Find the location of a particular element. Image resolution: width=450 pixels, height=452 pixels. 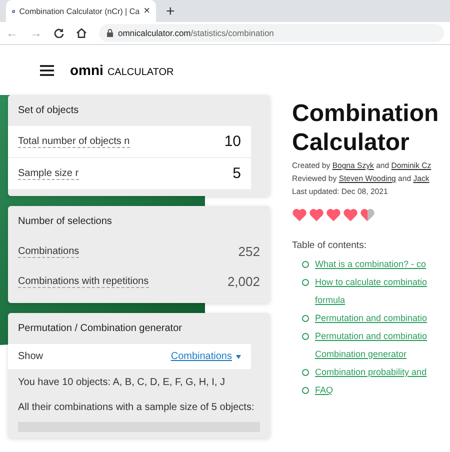

input-field: 10 is located at coordinates (232, 141).